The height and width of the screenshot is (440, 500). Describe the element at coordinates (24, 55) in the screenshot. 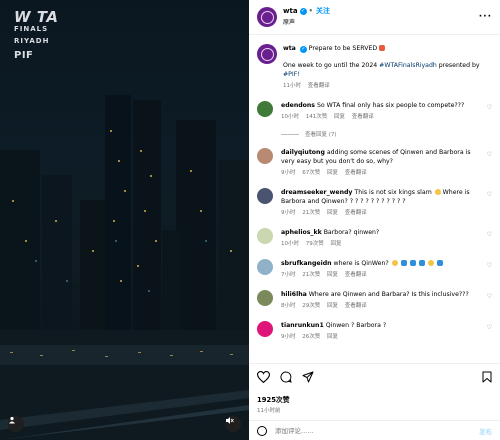

I see `logo-text: PIF` at that location.